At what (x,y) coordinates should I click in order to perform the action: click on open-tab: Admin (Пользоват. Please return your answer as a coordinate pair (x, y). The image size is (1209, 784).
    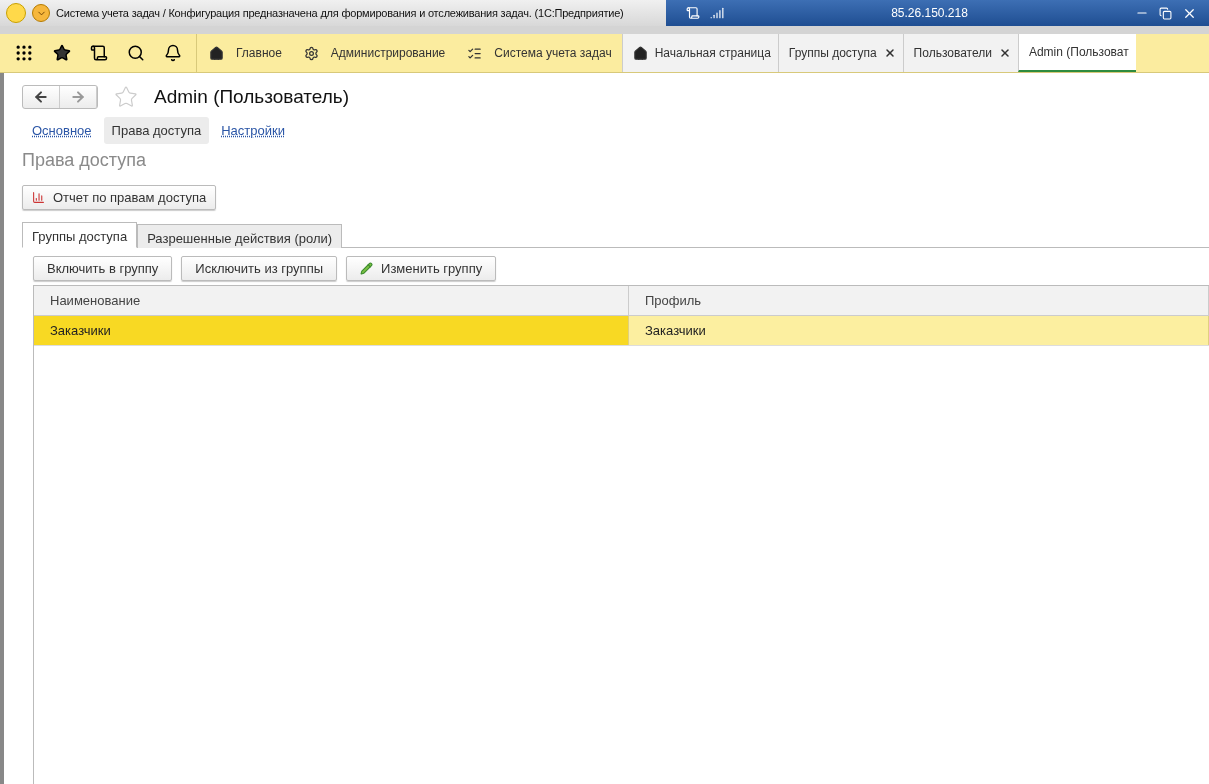
    Looking at the image, I should click on (1076, 53).